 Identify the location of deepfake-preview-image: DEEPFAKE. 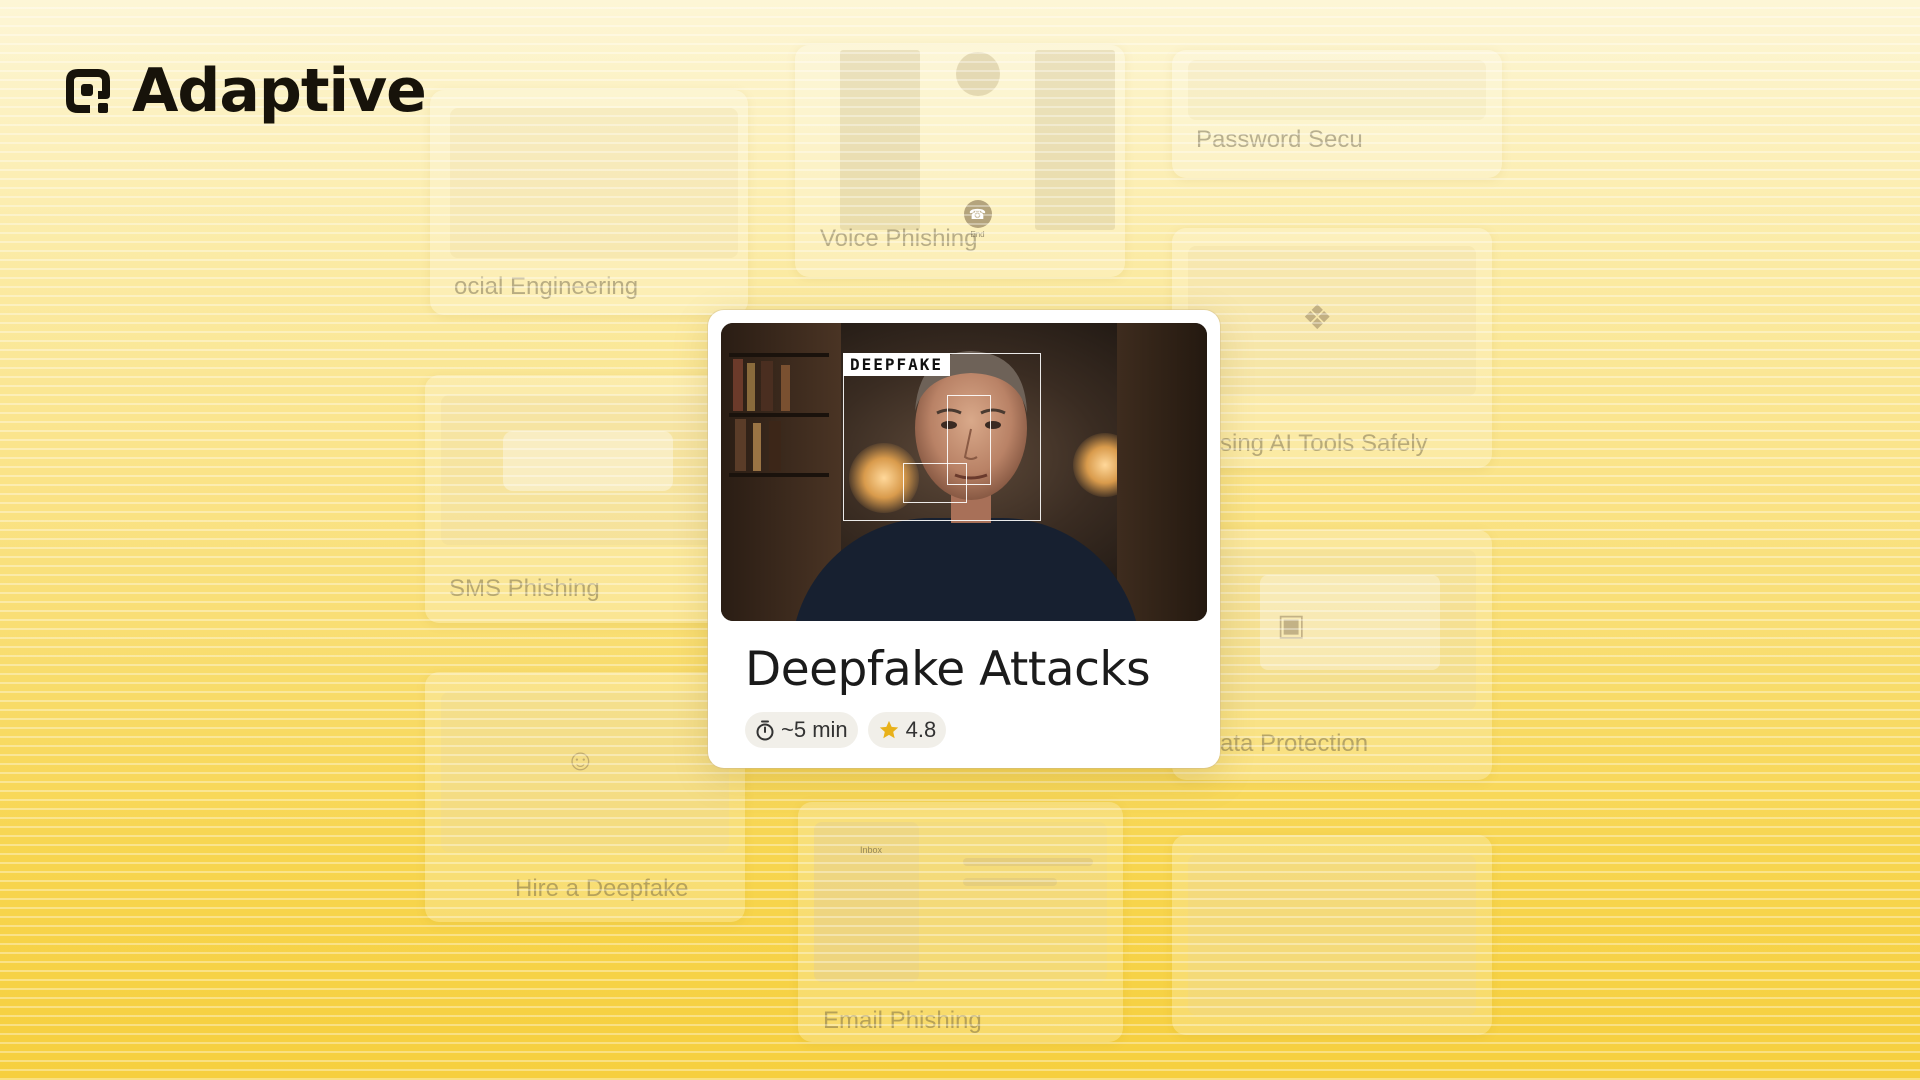
(964, 472).